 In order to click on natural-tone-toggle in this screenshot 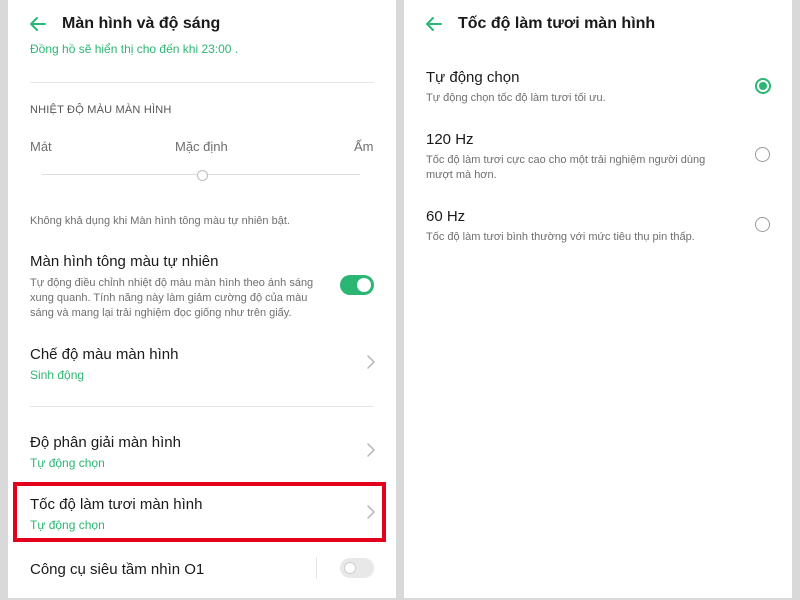, I will do `click(357, 285)`.